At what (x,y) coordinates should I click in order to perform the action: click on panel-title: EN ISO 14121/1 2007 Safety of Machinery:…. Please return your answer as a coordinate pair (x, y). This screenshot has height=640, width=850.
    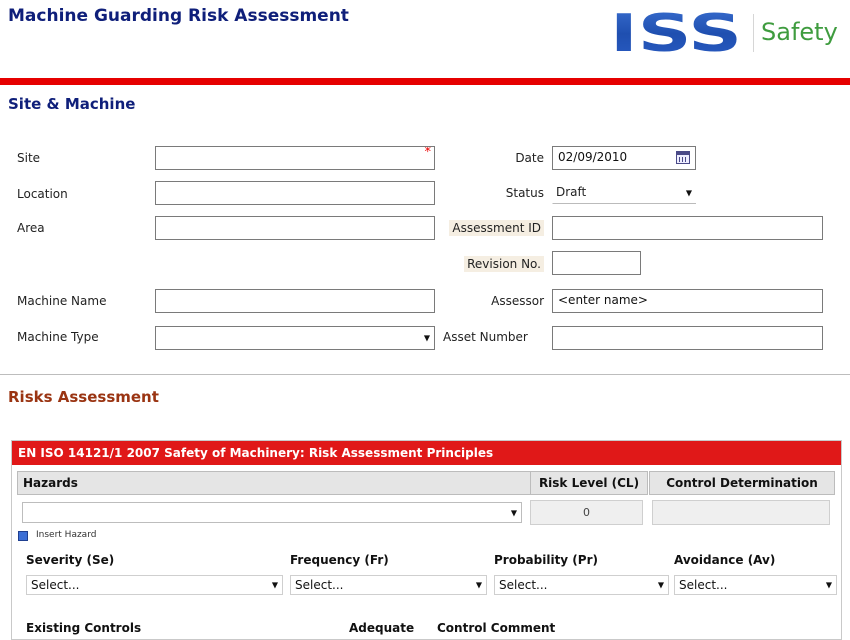
    Looking at the image, I should click on (426, 453).